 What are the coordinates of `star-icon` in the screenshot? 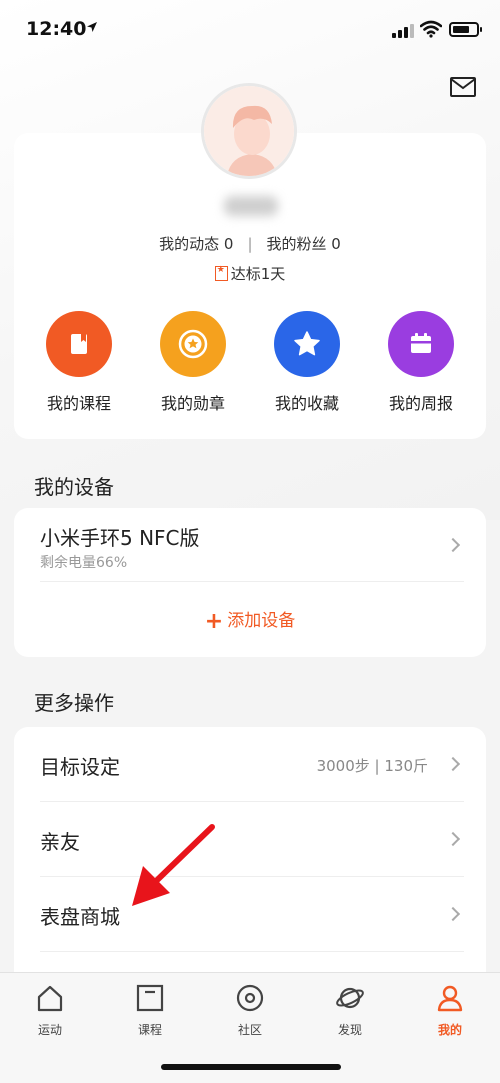 It's located at (307, 344).